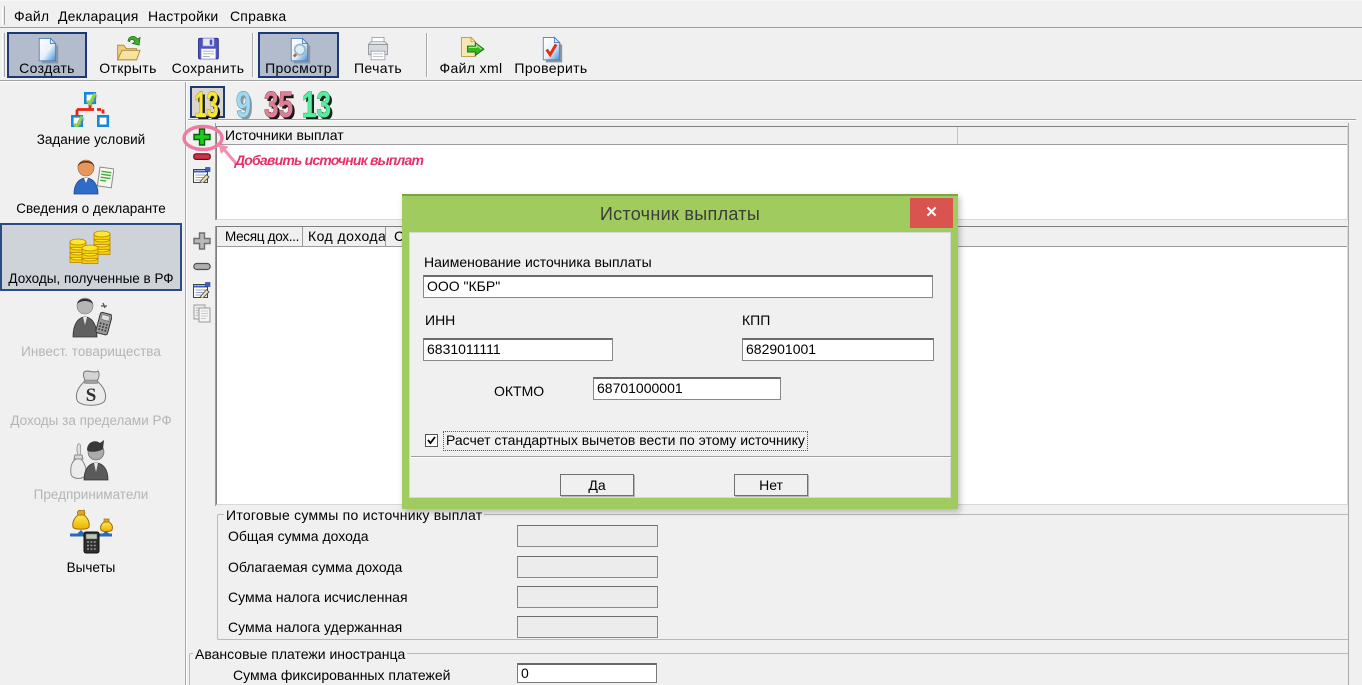  Describe the element at coordinates (91, 395) in the screenshot. I see `svg-text: S` at that location.